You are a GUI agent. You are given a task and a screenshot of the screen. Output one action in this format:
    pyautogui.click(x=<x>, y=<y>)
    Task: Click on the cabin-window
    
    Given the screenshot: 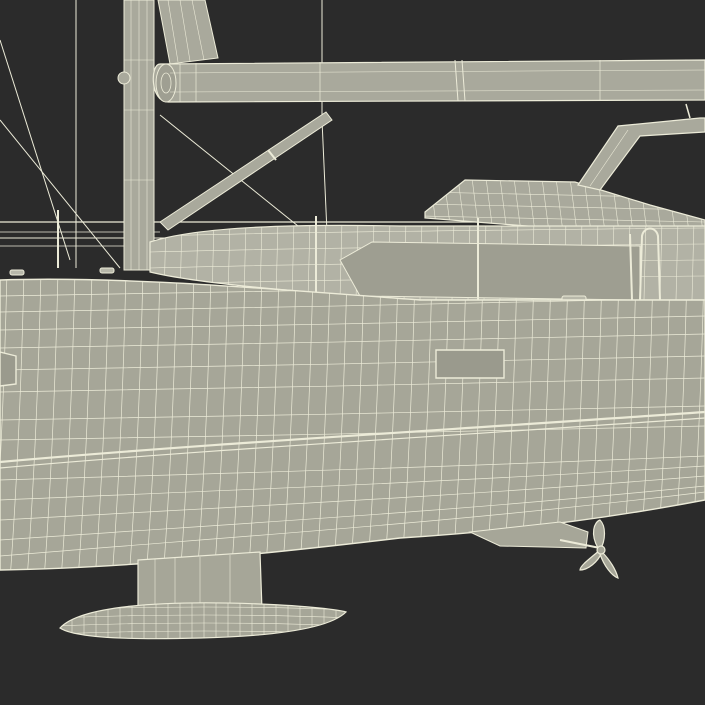 What is the action you would take?
    pyautogui.click(x=490, y=271)
    